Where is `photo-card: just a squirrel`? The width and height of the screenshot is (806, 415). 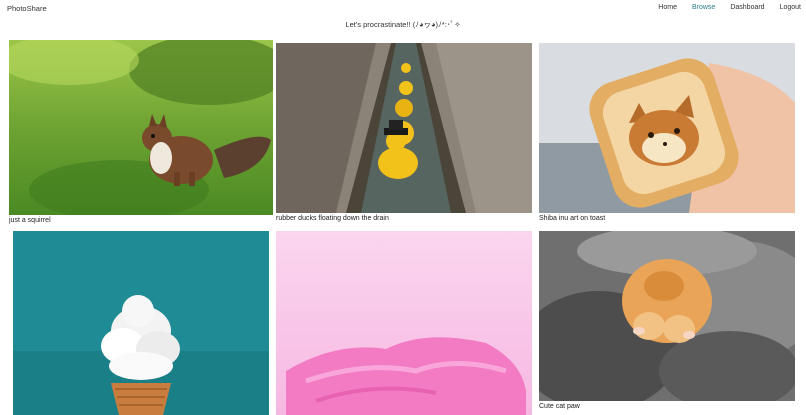 photo-card: just a squirrel is located at coordinates (141, 134).